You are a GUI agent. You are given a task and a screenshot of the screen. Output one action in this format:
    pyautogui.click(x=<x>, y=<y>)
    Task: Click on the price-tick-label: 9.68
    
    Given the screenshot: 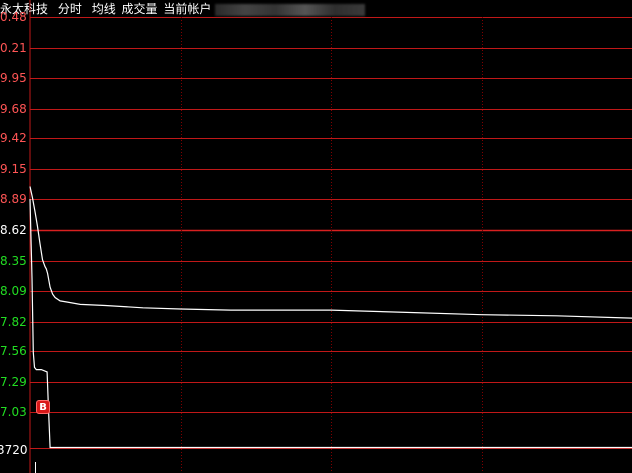 What is the action you would take?
    pyautogui.click(x=13, y=109)
    